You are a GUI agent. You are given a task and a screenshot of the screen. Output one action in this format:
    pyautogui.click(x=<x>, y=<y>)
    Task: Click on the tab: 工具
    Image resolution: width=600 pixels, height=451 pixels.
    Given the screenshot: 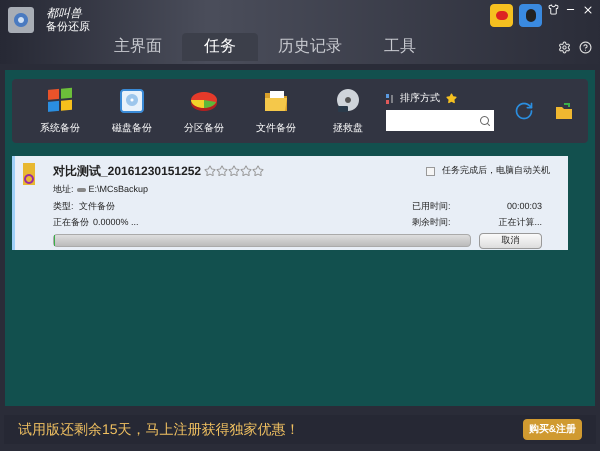 What is the action you would take?
    pyautogui.click(x=400, y=47)
    